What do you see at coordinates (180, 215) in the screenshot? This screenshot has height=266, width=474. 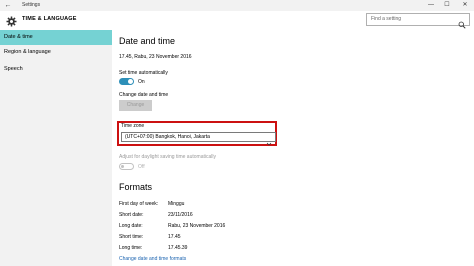 I see `format-value: 23/11/2016` at bounding box center [180, 215].